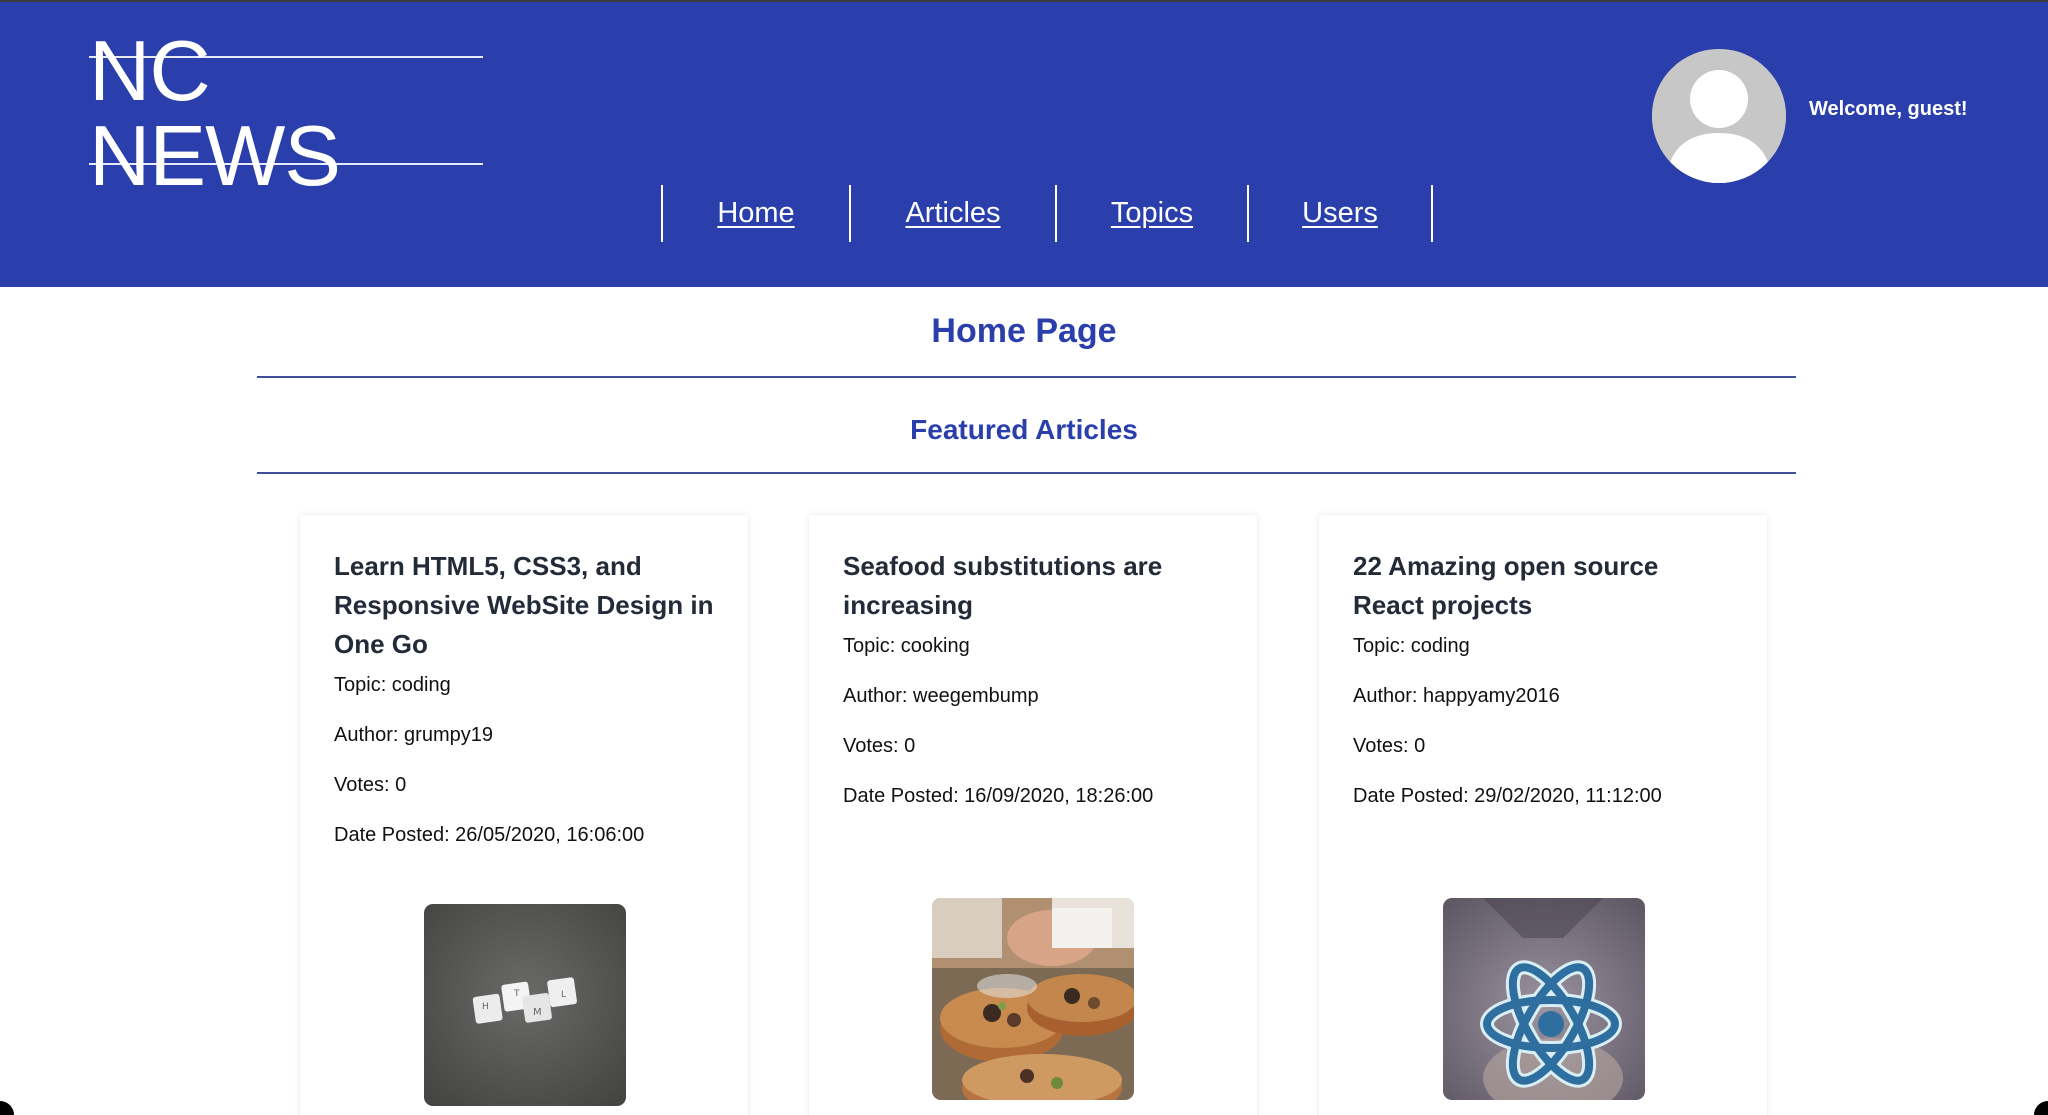  What do you see at coordinates (537, 1012) in the screenshot?
I see `svg-text: M` at bounding box center [537, 1012].